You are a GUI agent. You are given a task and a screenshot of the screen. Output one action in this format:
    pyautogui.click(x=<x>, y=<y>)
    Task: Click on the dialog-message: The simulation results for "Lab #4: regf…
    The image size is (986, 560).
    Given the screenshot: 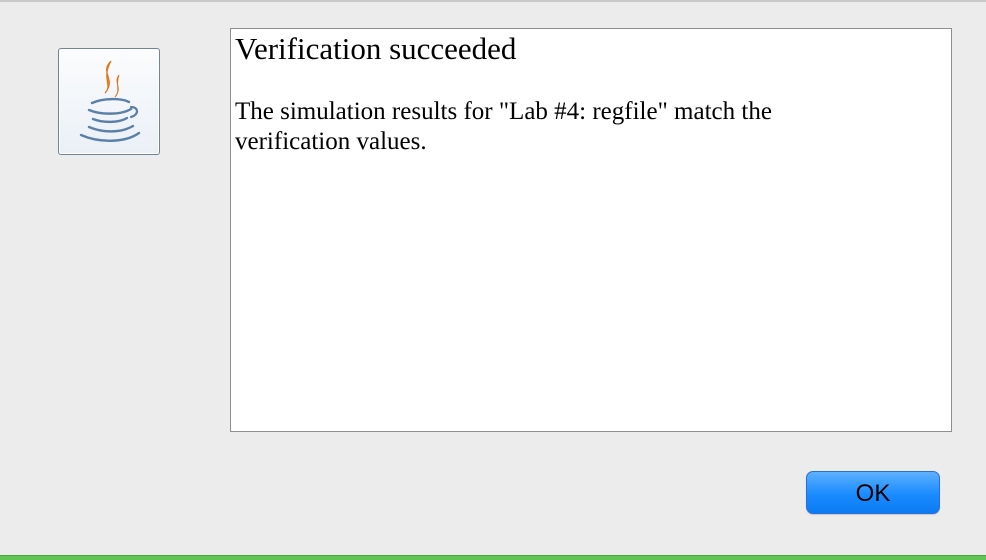 What is the action you would take?
    pyautogui.click(x=503, y=126)
    